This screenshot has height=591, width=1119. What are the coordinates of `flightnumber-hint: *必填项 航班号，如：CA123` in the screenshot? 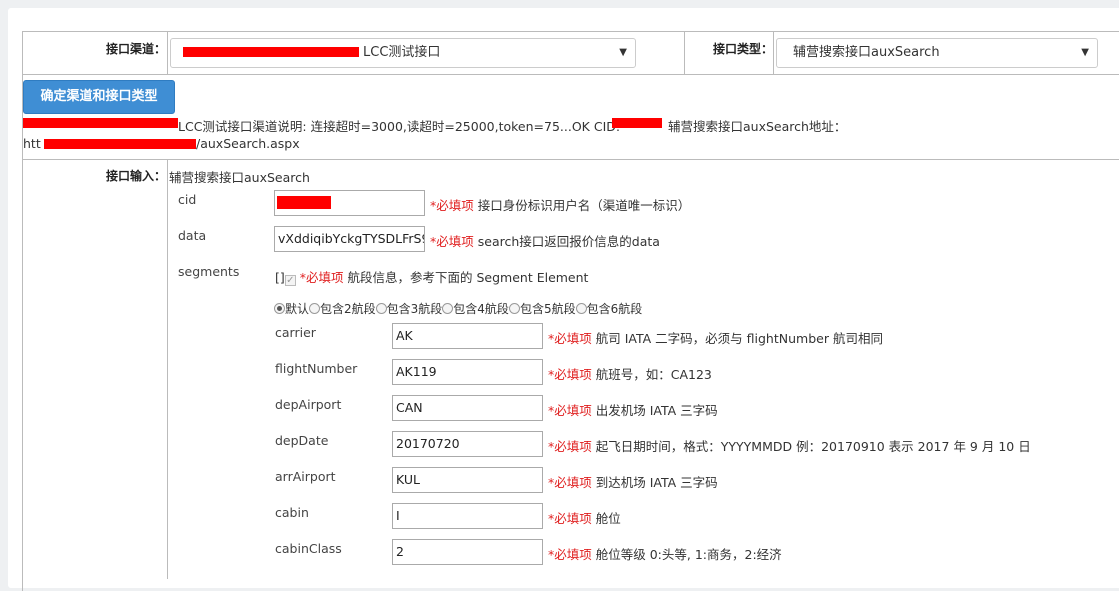 It's located at (630, 373).